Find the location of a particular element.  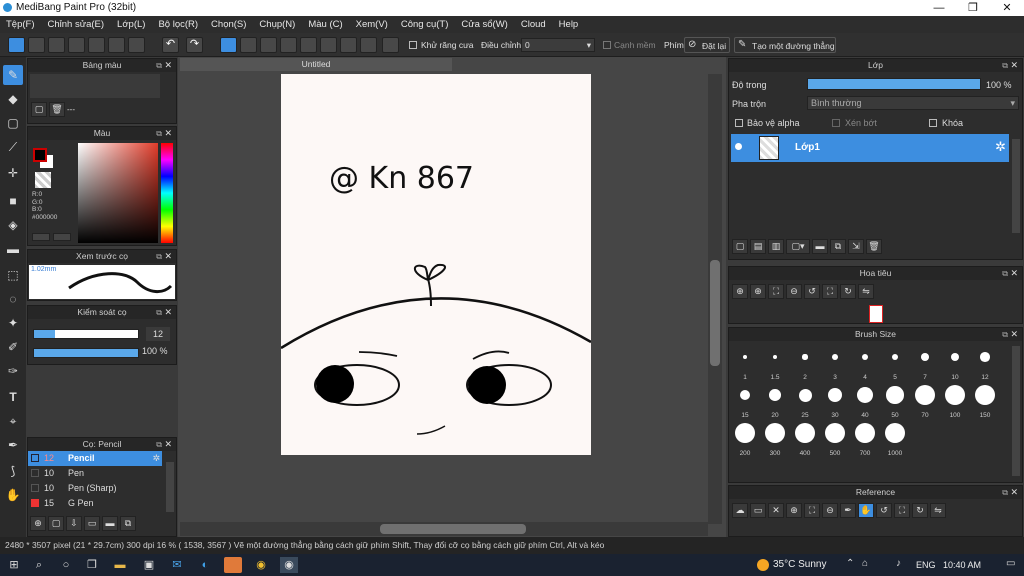

hue-slider is located at coordinates (167, 193).